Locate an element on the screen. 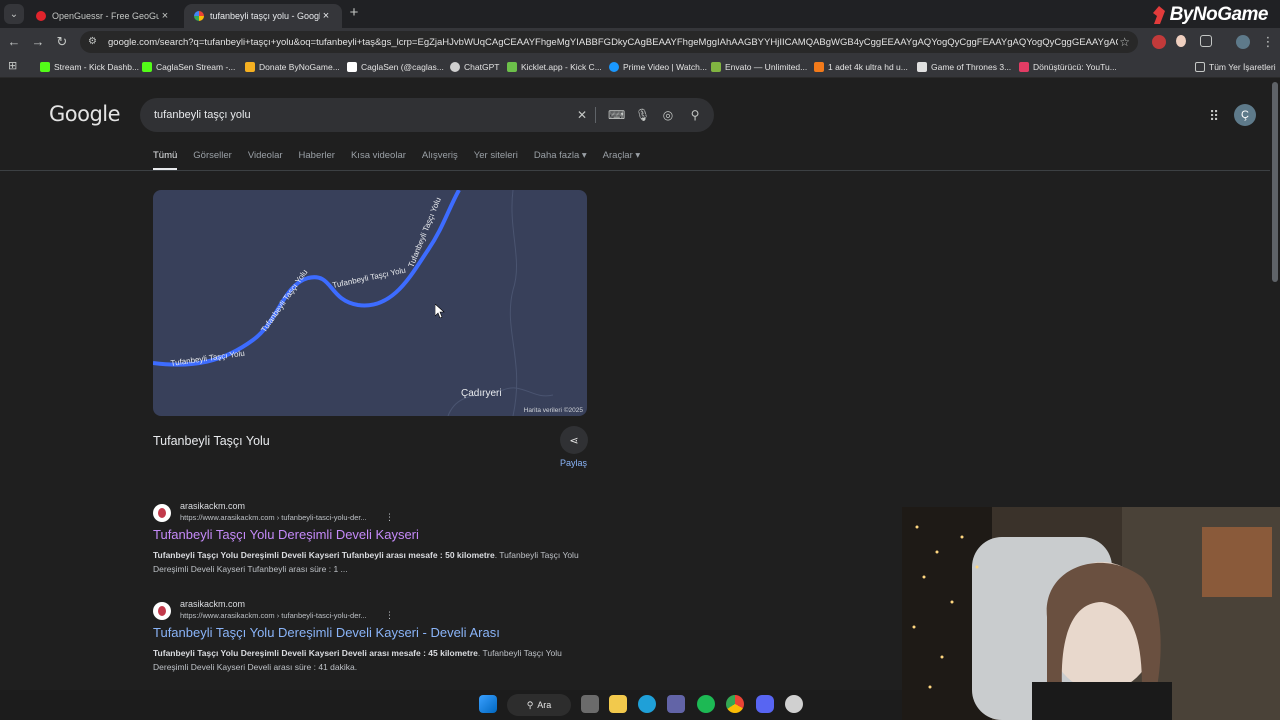 The width and height of the screenshot is (1280, 720). task-view-icon is located at coordinates (590, 704).